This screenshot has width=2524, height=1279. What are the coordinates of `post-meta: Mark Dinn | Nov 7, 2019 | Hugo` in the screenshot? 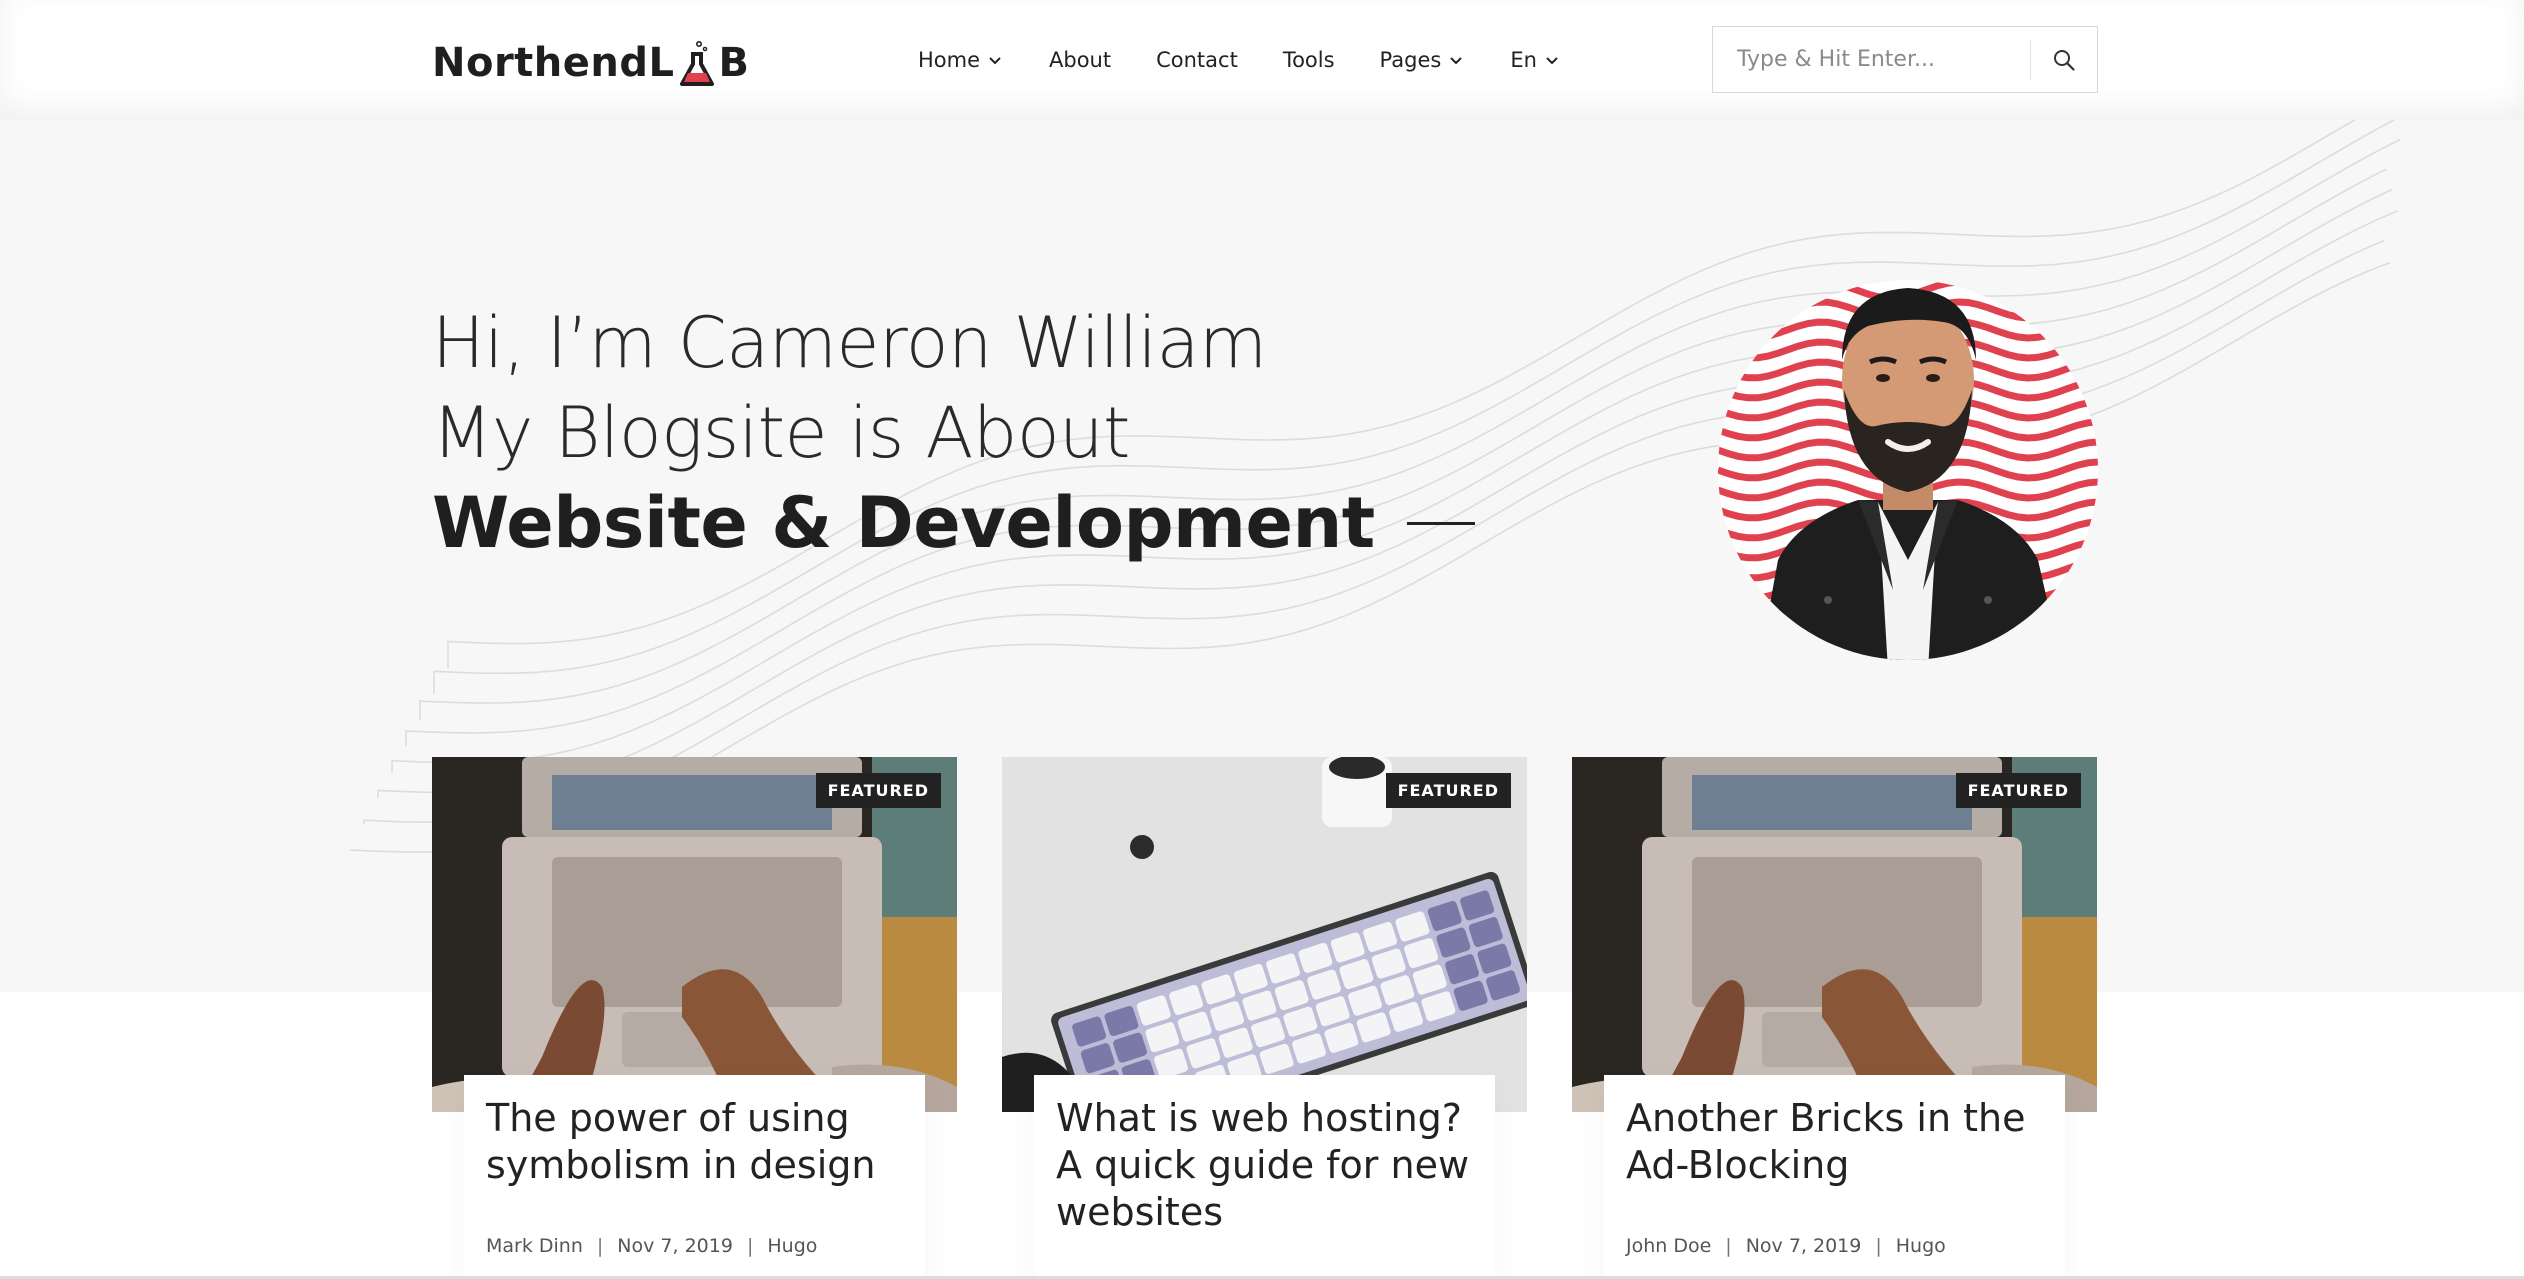 It's located at (651, 1246).